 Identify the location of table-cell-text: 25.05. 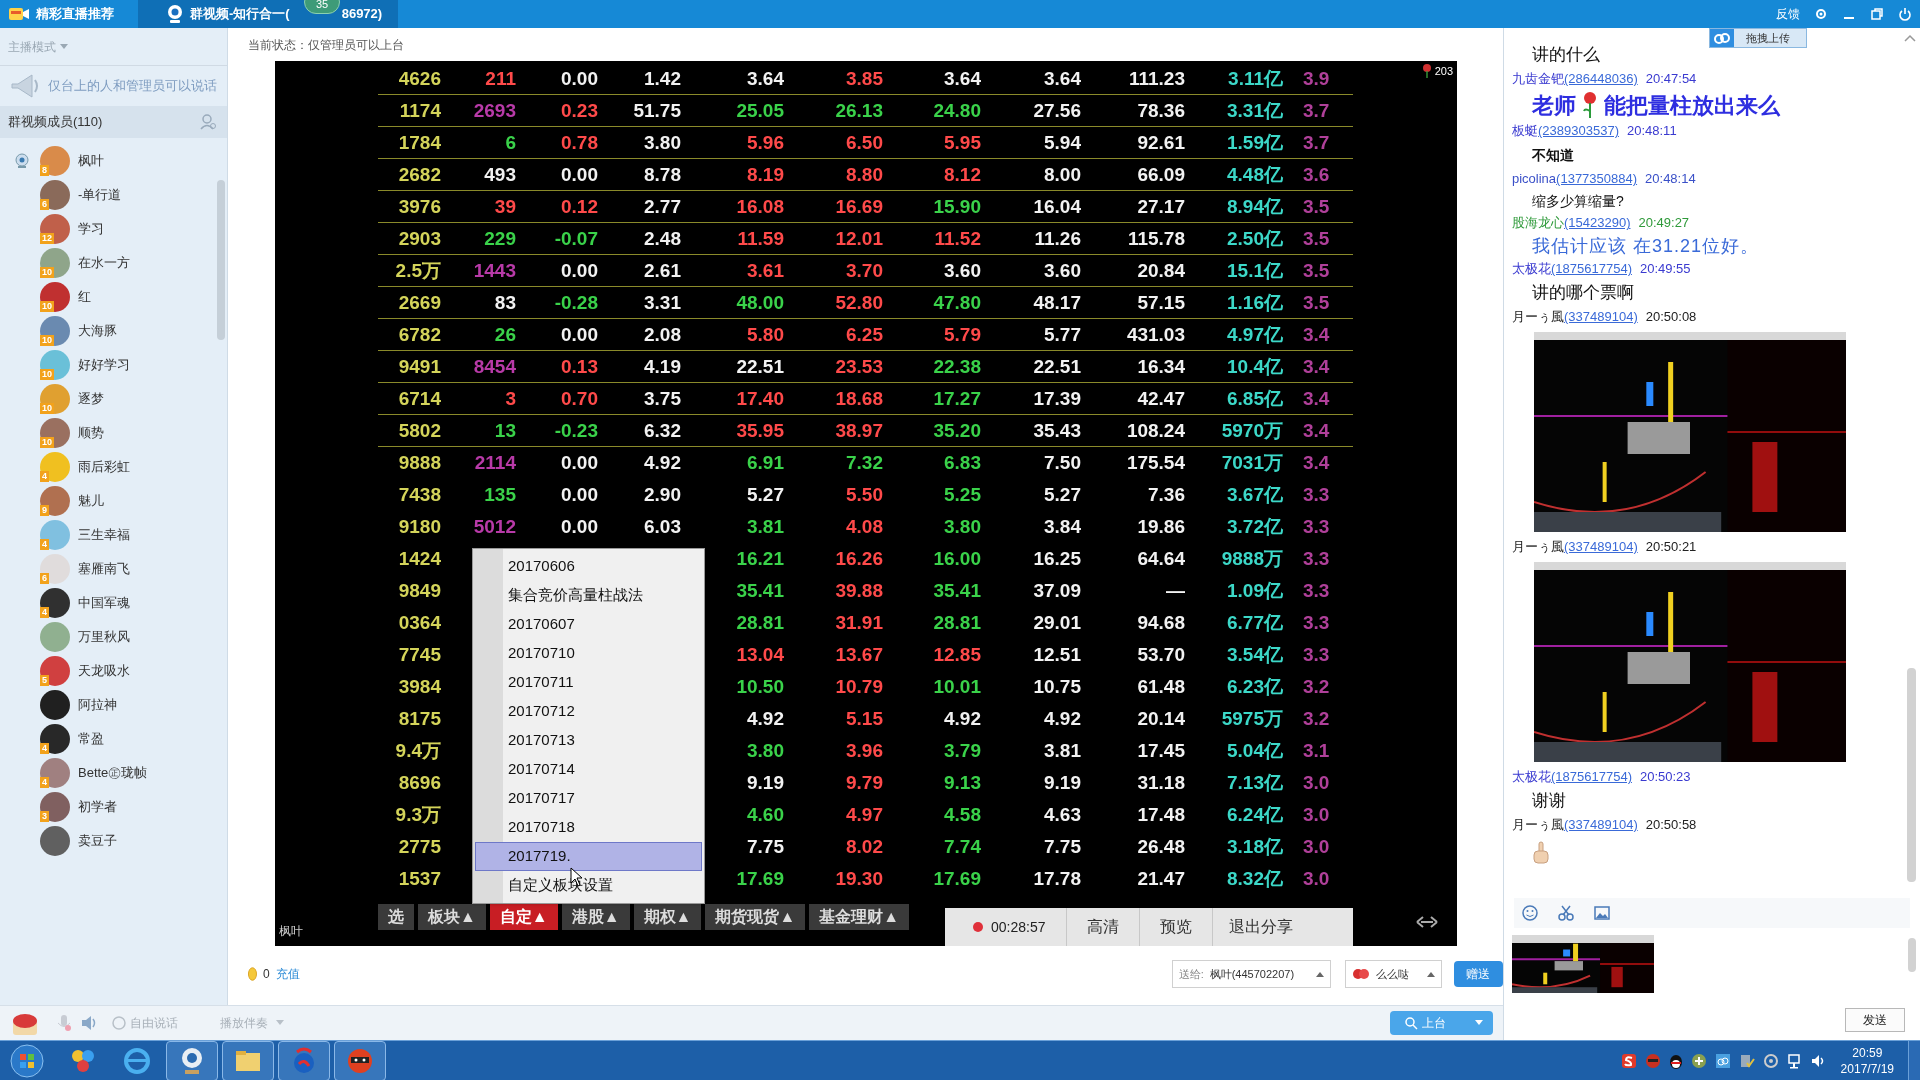
(759, 110).